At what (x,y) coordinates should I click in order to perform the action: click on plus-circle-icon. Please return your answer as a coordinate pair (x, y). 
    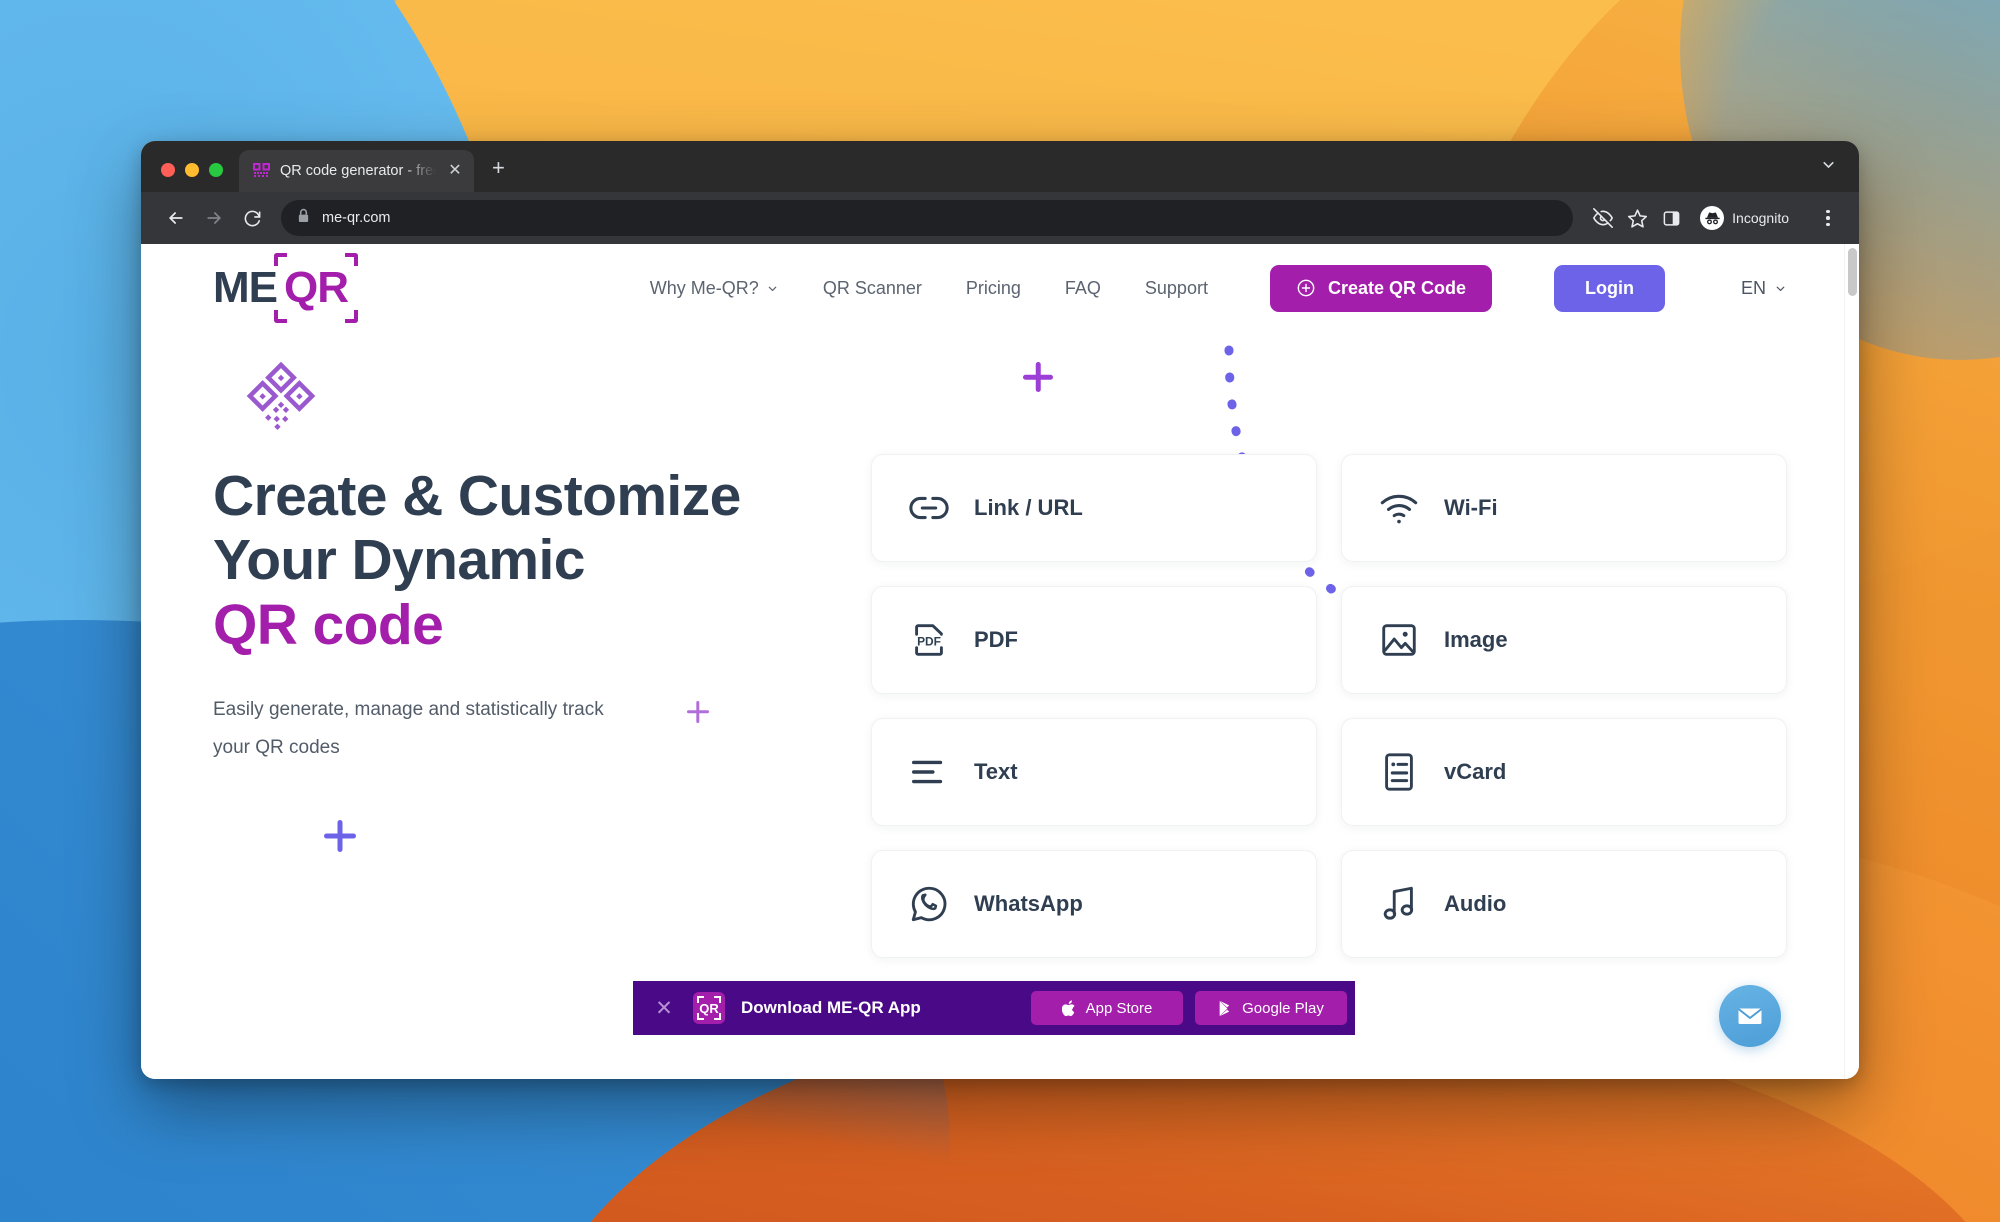
    Looking at the image, I should click on (1306, 288).